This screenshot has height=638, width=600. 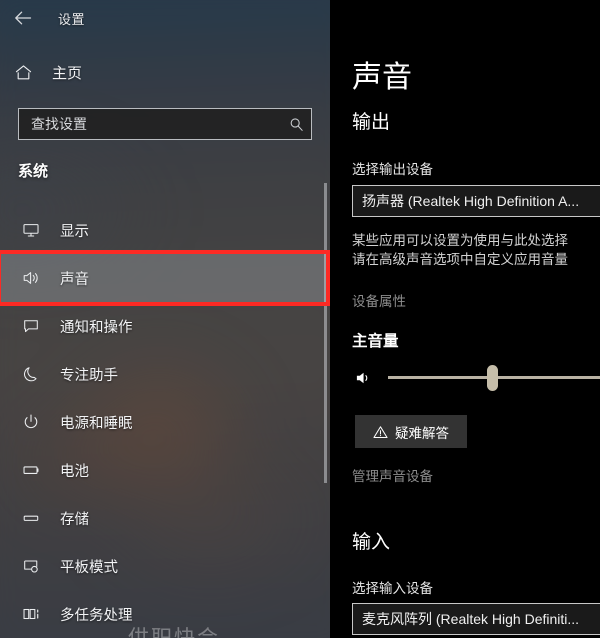 I want to click on notification-icon, so click(x=31, y=326).